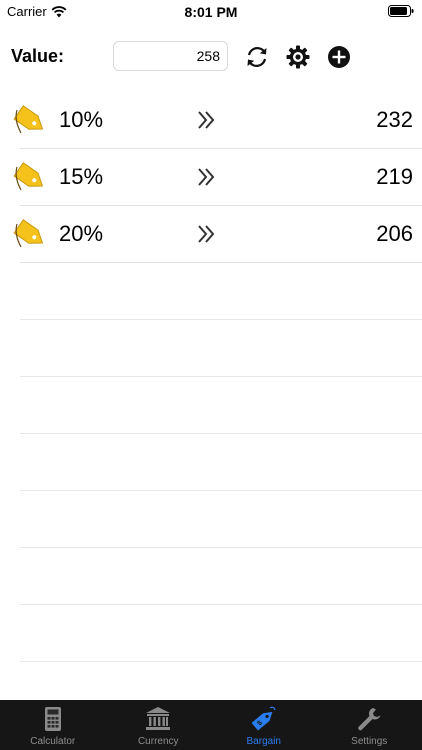  I want to click on gear-icon, so click(298, 57).